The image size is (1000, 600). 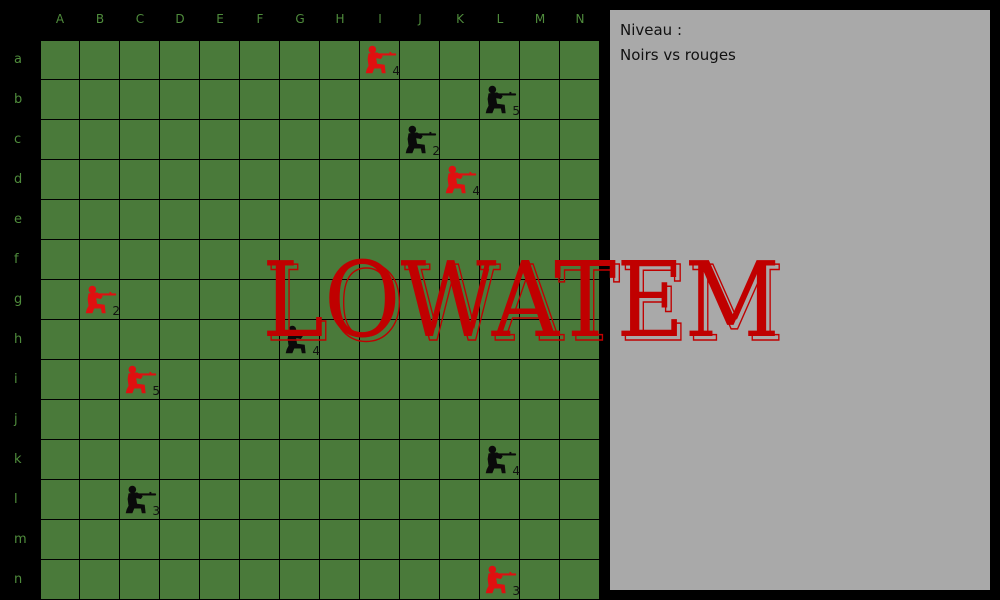 What do you see at coordinates (60, 60) in the screenshot?
I see `board-cell-aa` at bounding box center [60, 60].